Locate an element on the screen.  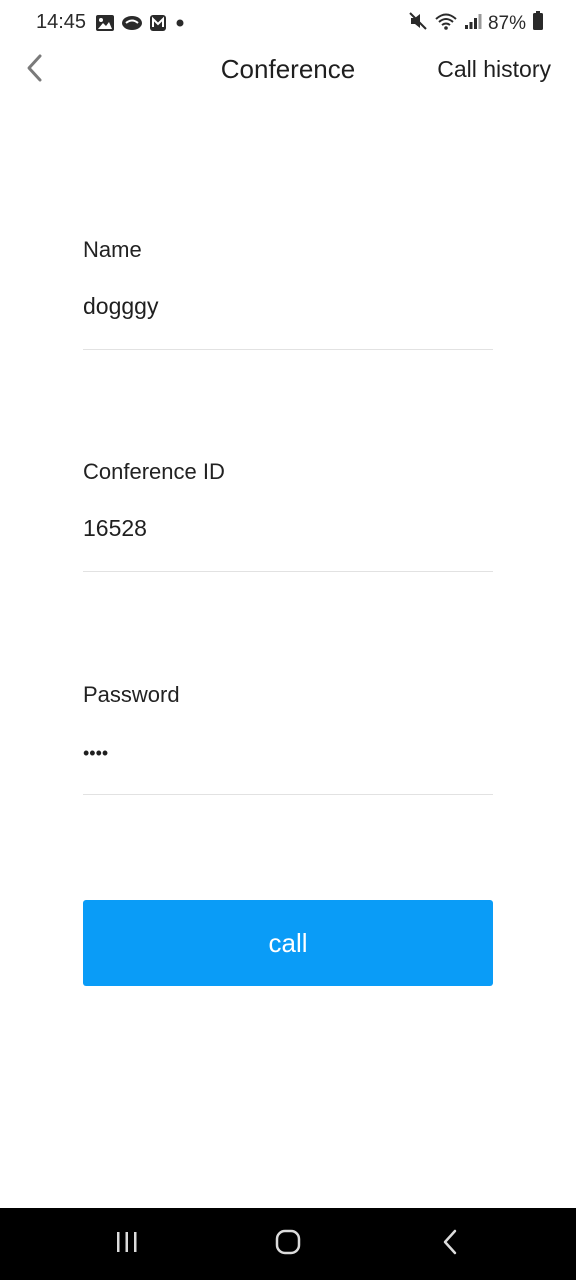
password-masked-value: •••• is located at coordinates (96, 753).